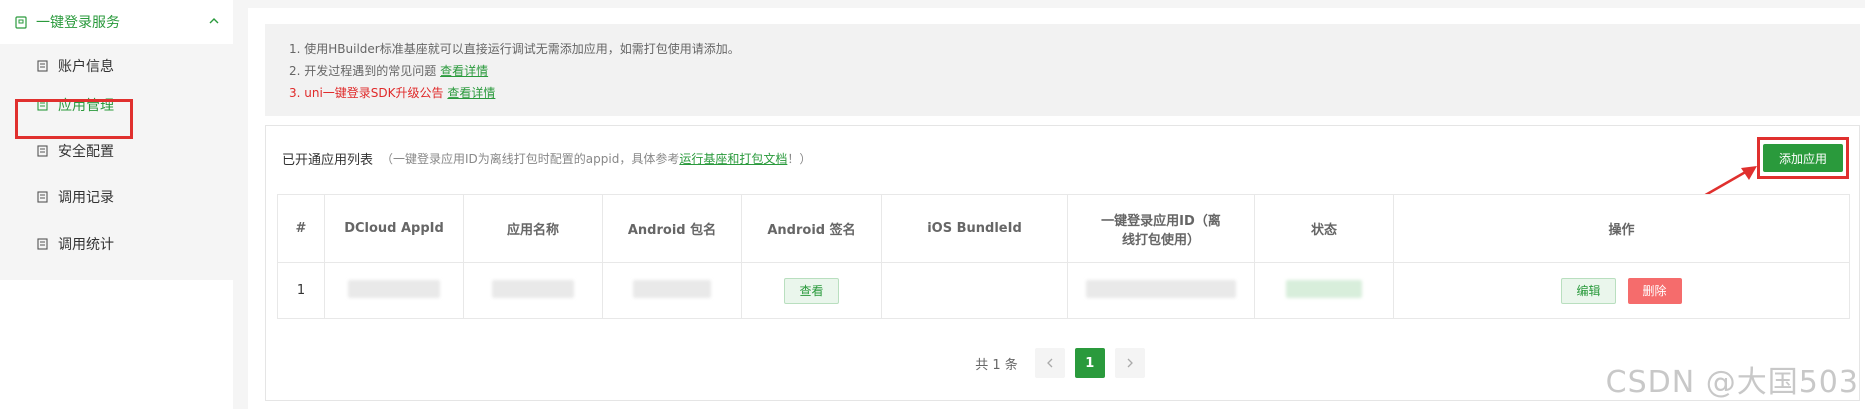 Image resolution: width=1865 pixels, height=409 pixels. Describe the element at coordinates (116, 244) in the screenshot. I see `sidebar-item-call-stats: 调用统计` at that location.